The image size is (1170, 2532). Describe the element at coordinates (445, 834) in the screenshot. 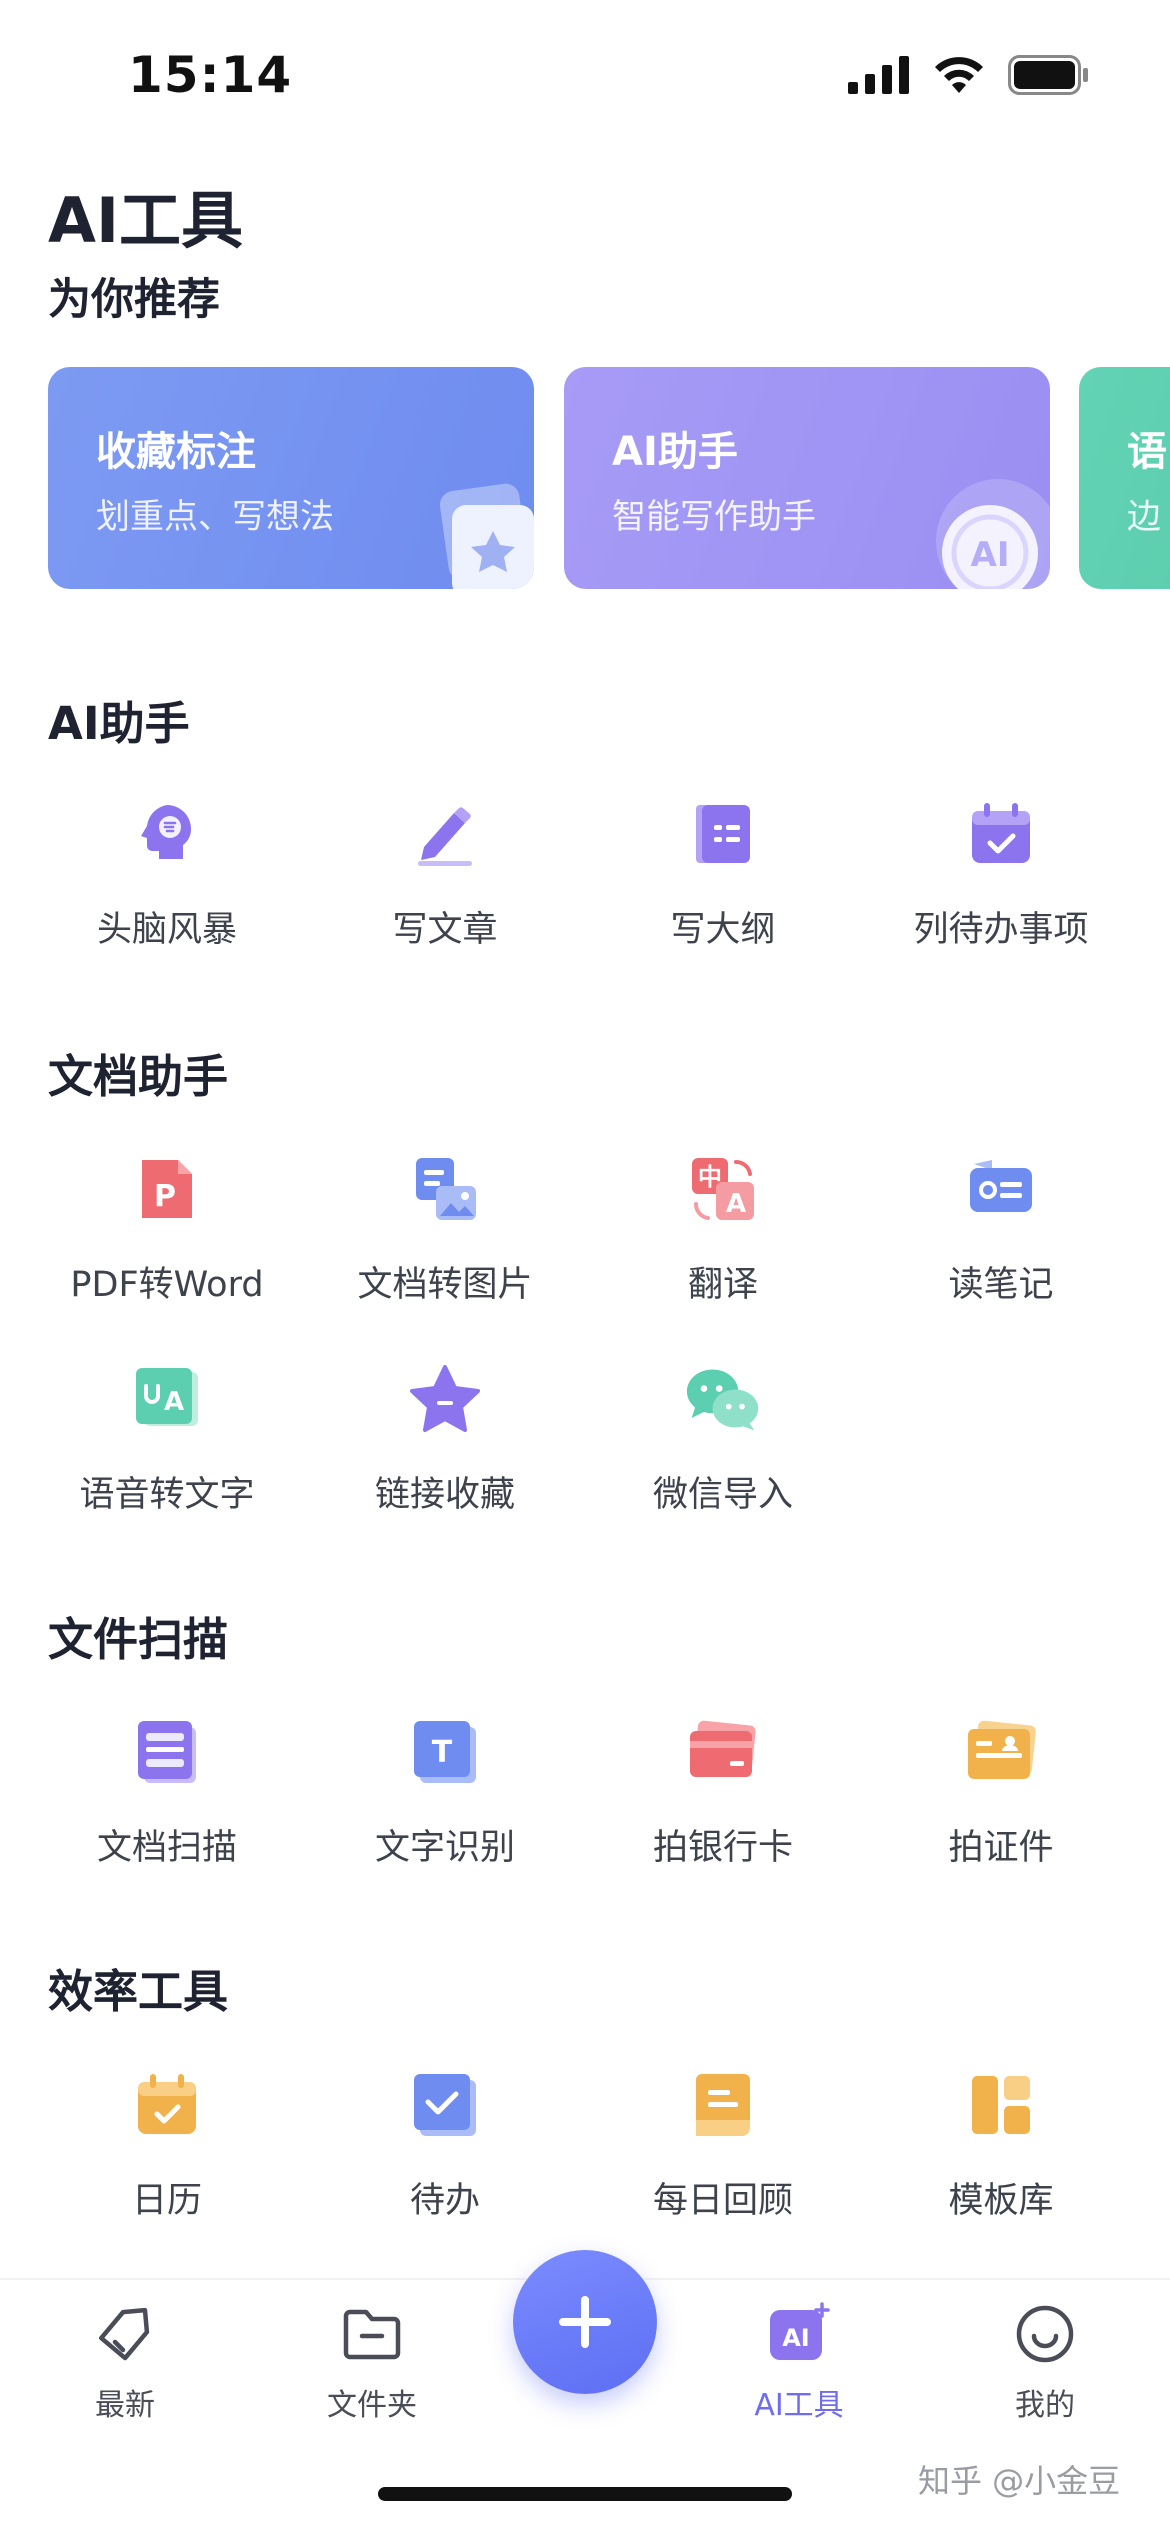

I see `pencil-icon` at that location.